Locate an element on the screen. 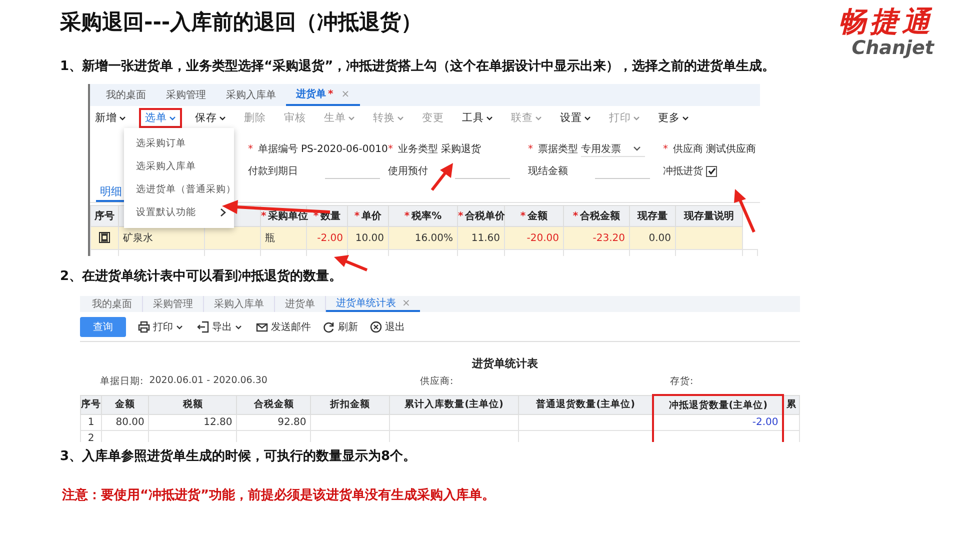 Image resolution: width=960 pixels, height=540 pixels. field-label: 票据类型 is located at coordinates (558, 149).